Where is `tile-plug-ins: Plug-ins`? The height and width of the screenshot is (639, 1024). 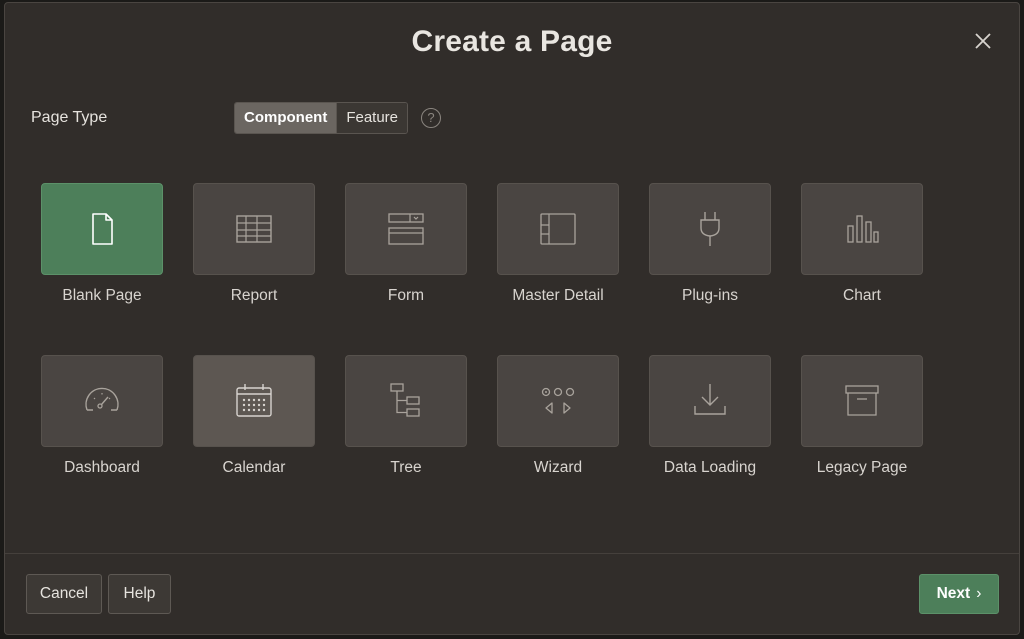
tile-plug-ins: Plug-ins is located at coordinates (710, 244).